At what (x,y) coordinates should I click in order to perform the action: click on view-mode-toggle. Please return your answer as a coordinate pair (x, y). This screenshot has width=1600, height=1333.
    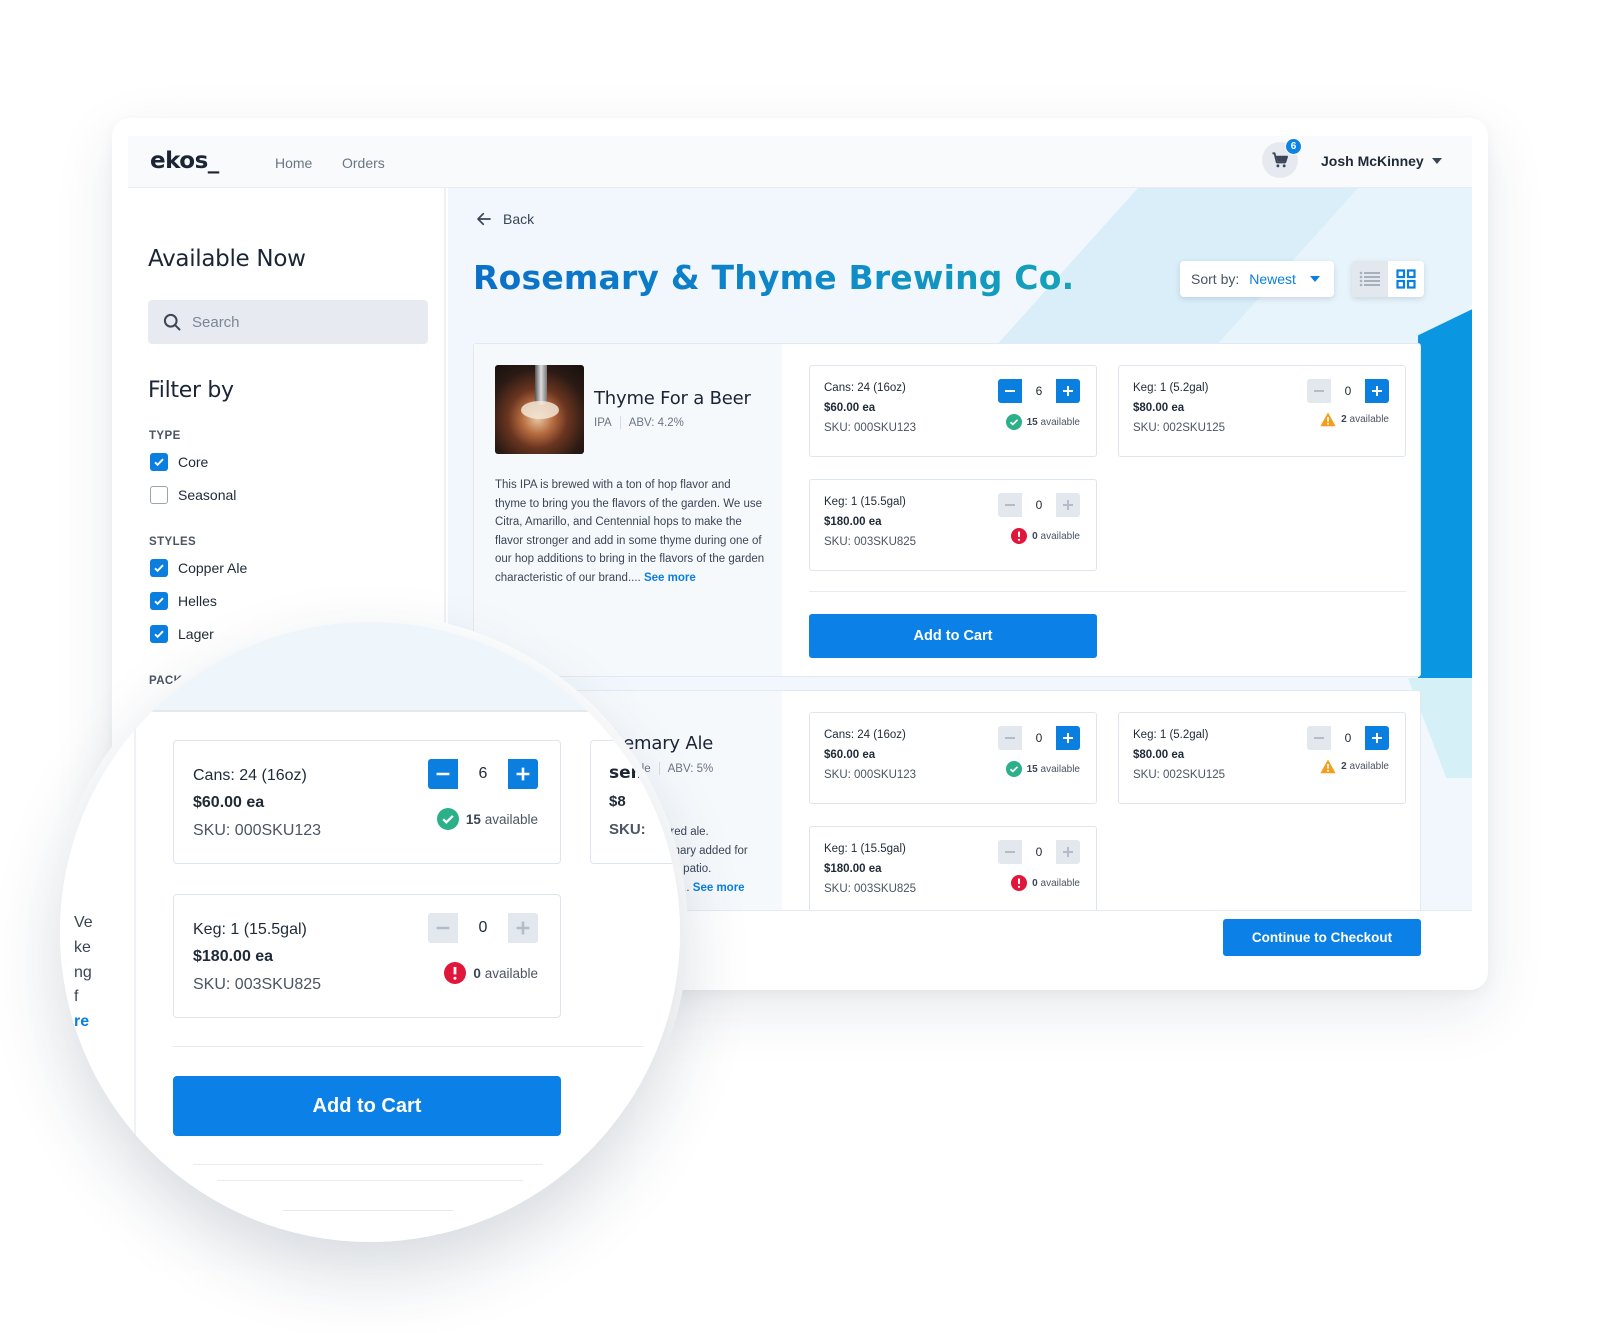
    Looking at the image, I should click on (1388, 279).